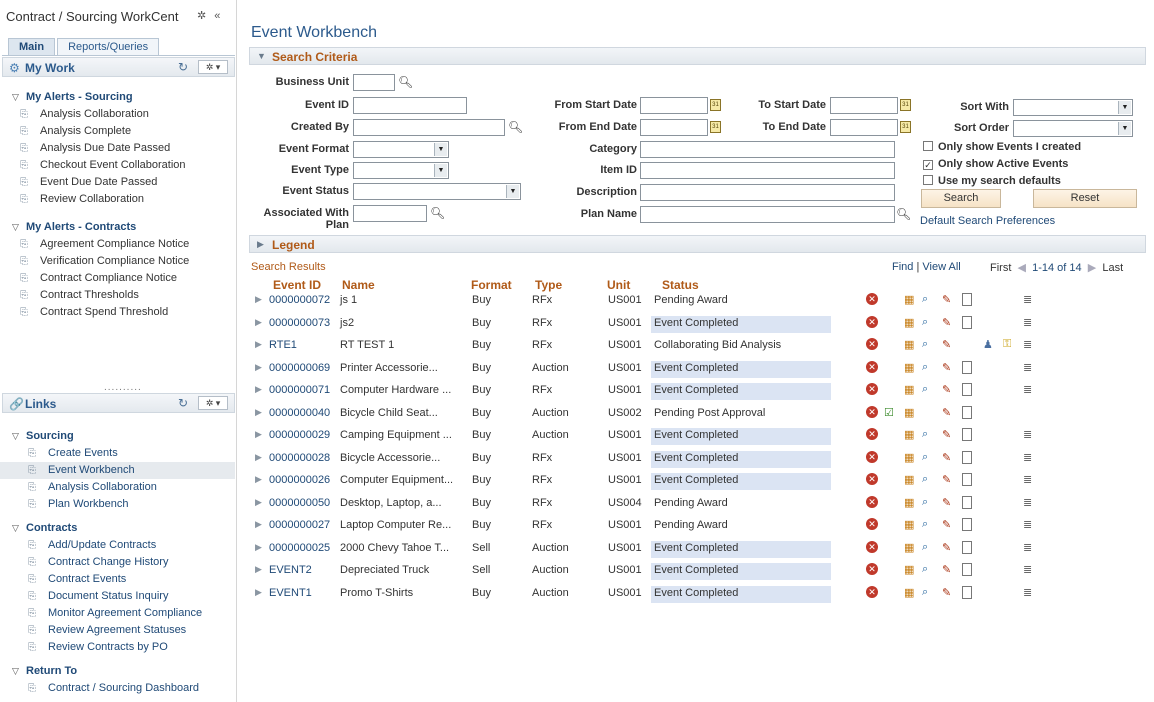 The height and width of the screenshot is (702, 1154). Describe the element at coordinates (117, 244) in the screenshot. I see `tree-item: ⎘ Agreement Compliance Notice` at that location.